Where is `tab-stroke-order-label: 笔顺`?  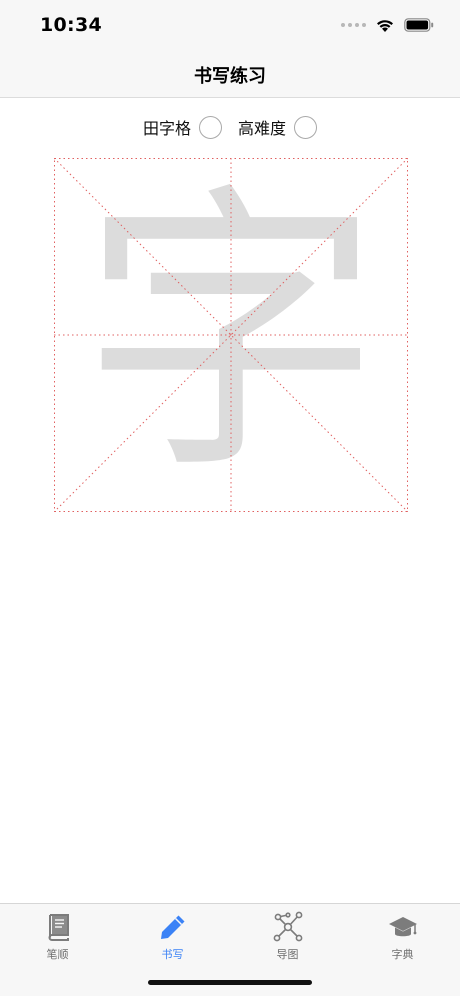 tab-stroke-order-label: 笔顺 is located at coordinates (57, 954).